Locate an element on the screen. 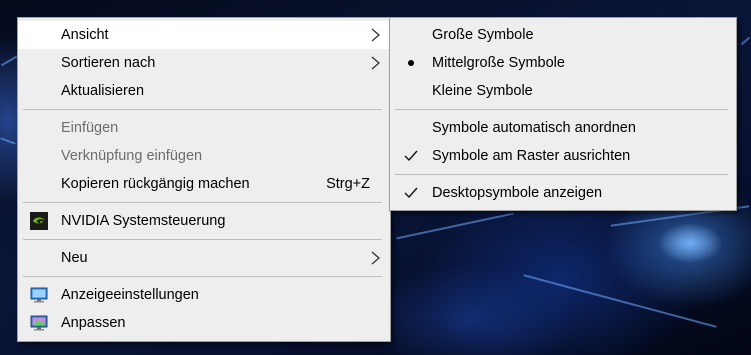 This screenshot has width=751, height=355. menu-item-label: Aktualisieren is located at coordinates (103, 91).